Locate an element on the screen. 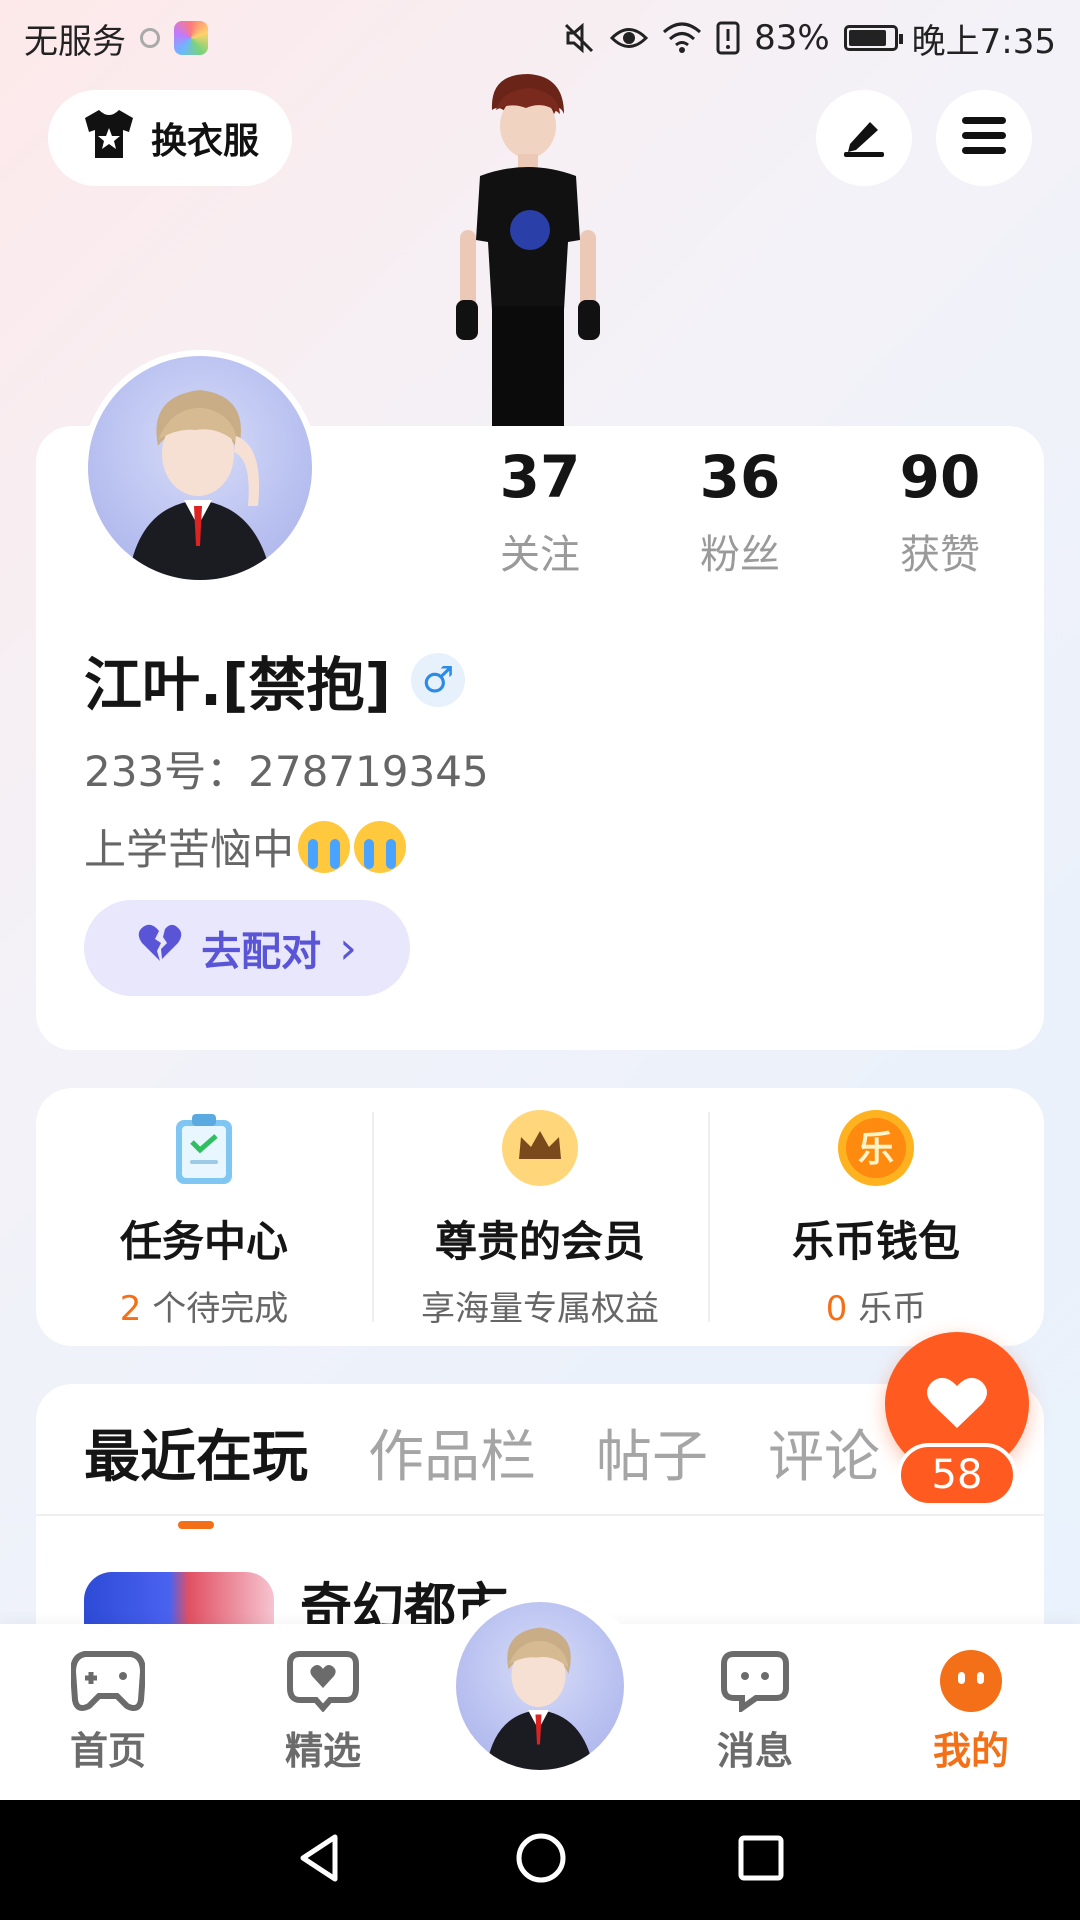 Image resolution: width=1080 pixels, height=1920 pixels. chat-bubble-icon is located at coordinates (755, 1683).